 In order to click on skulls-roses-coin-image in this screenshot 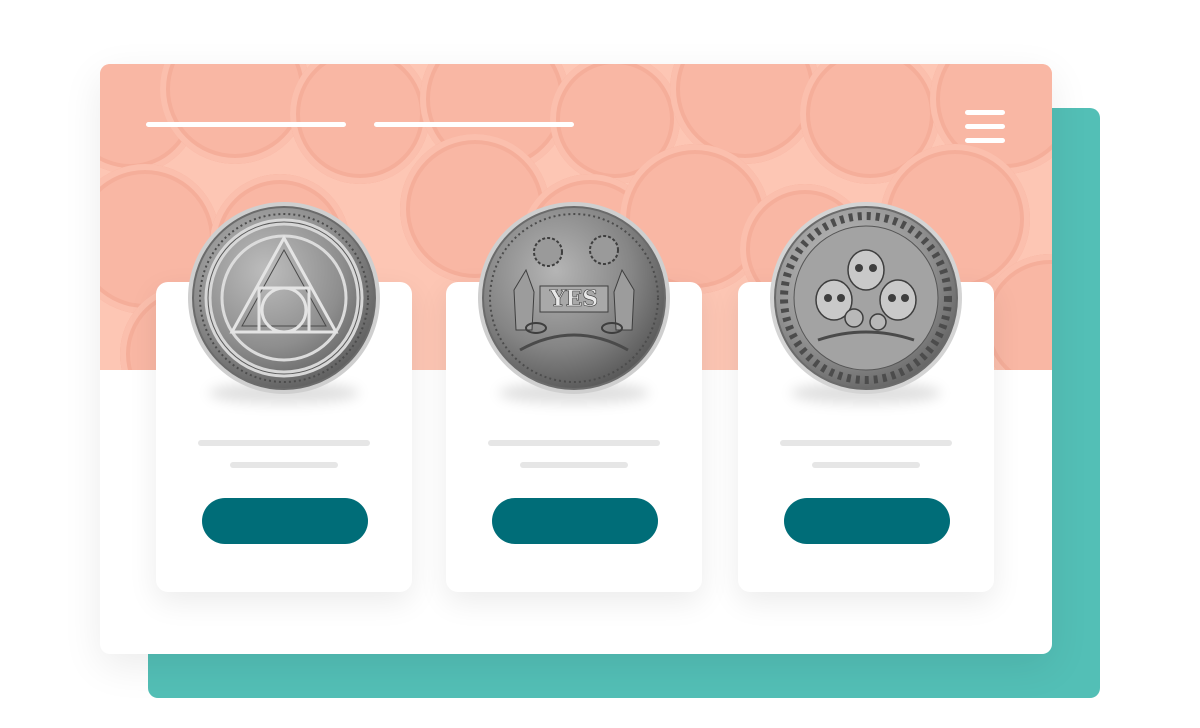, I will do `click(866, 298)`.